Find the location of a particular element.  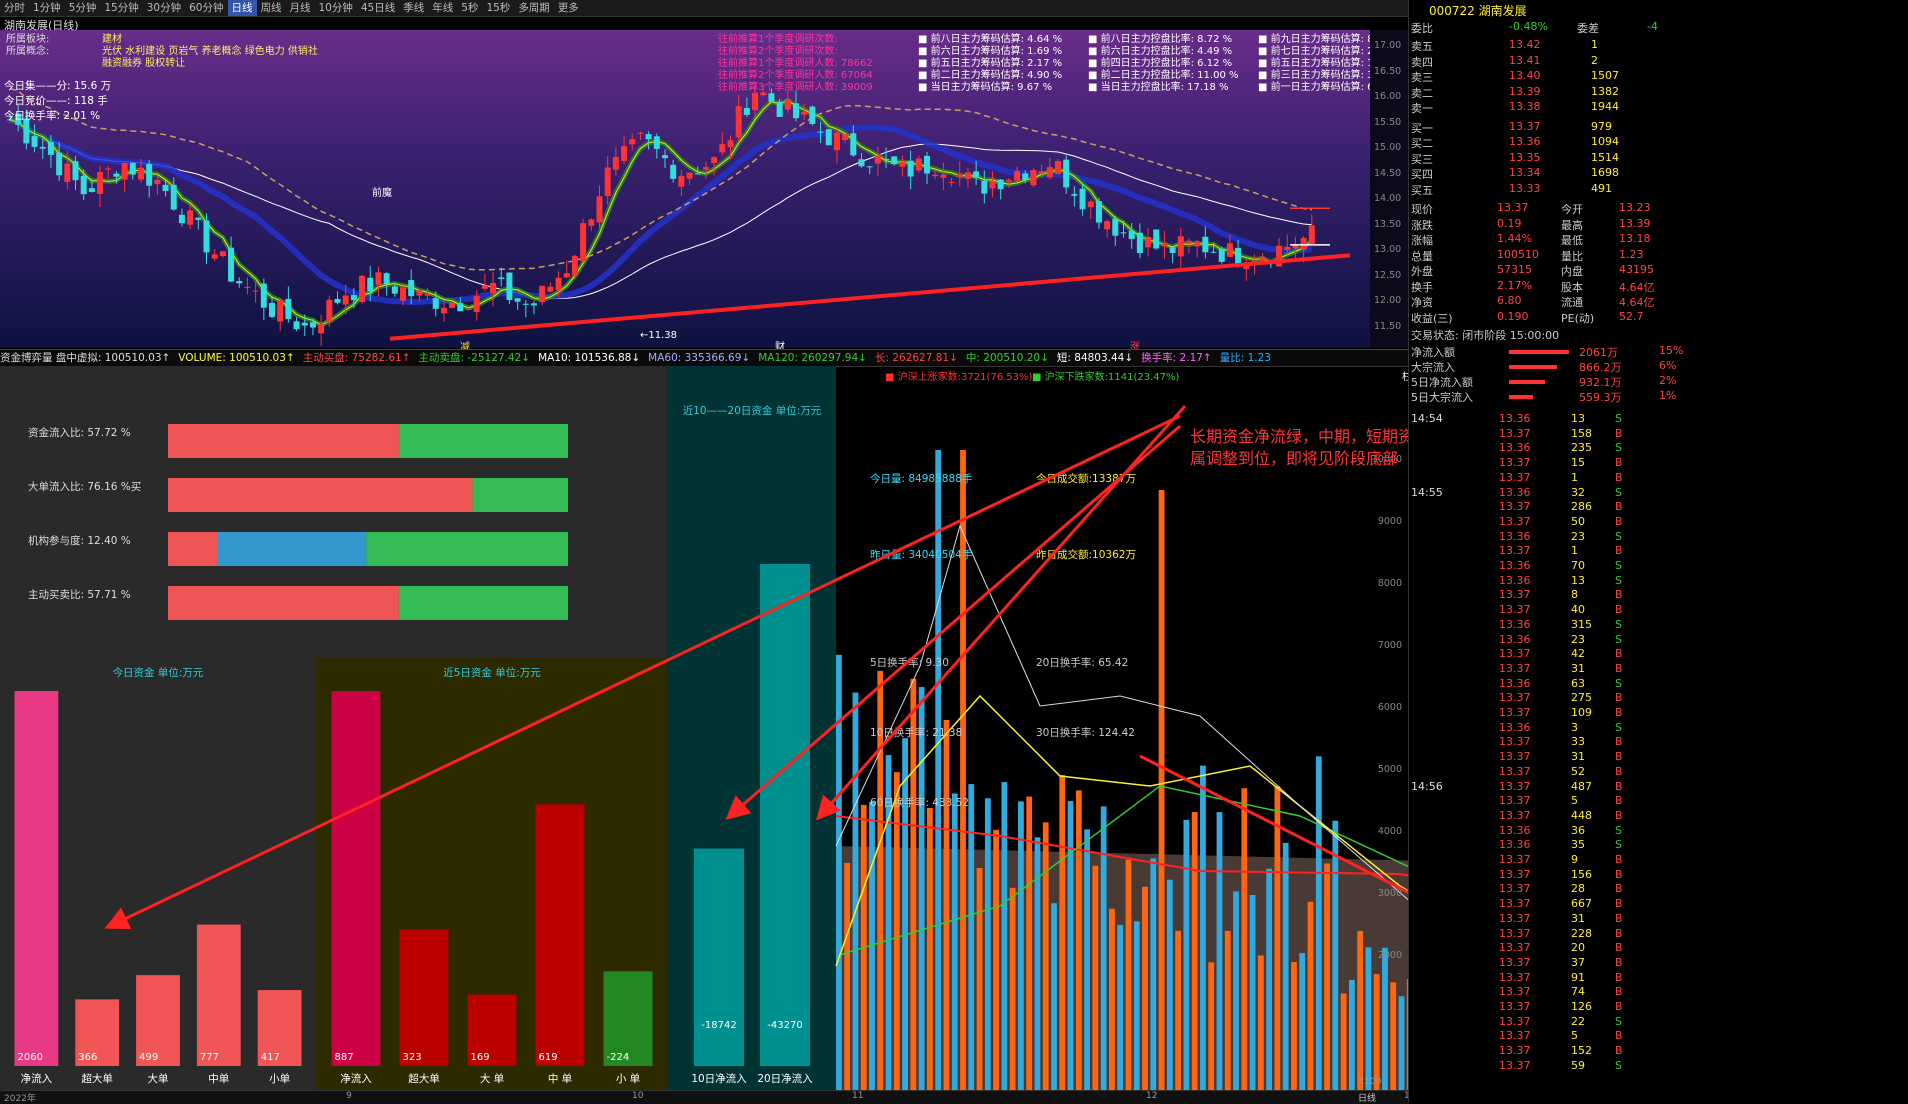

indicator-item-2: 主动买盘: 75282.61↑ is located at coordinates (356, 358).